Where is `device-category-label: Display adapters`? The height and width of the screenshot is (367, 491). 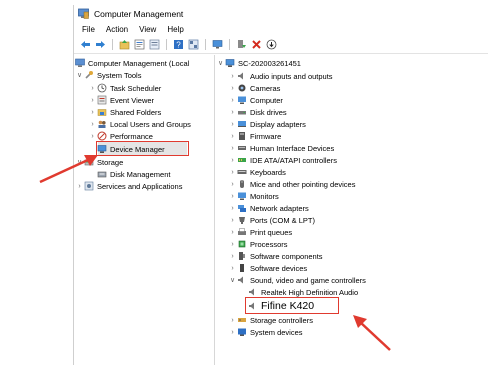 device-category-label: Display adapters is located at coordinates (278, 124).